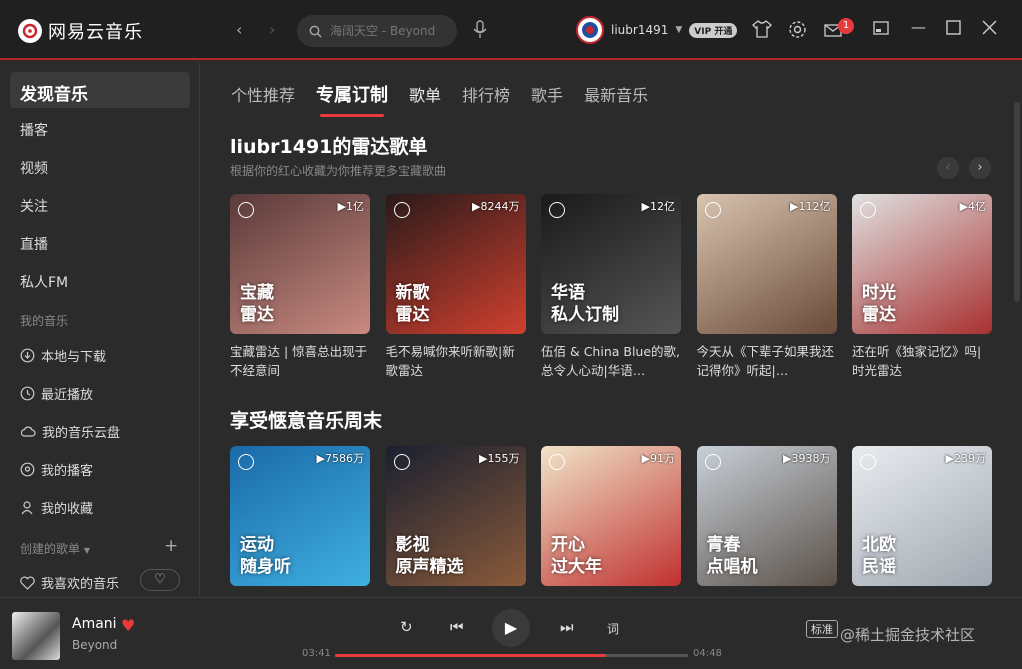 The width and height of the screenshot is (1022, 669). I want to click on cover-title: 影视 原声精选, so click(429, 556).